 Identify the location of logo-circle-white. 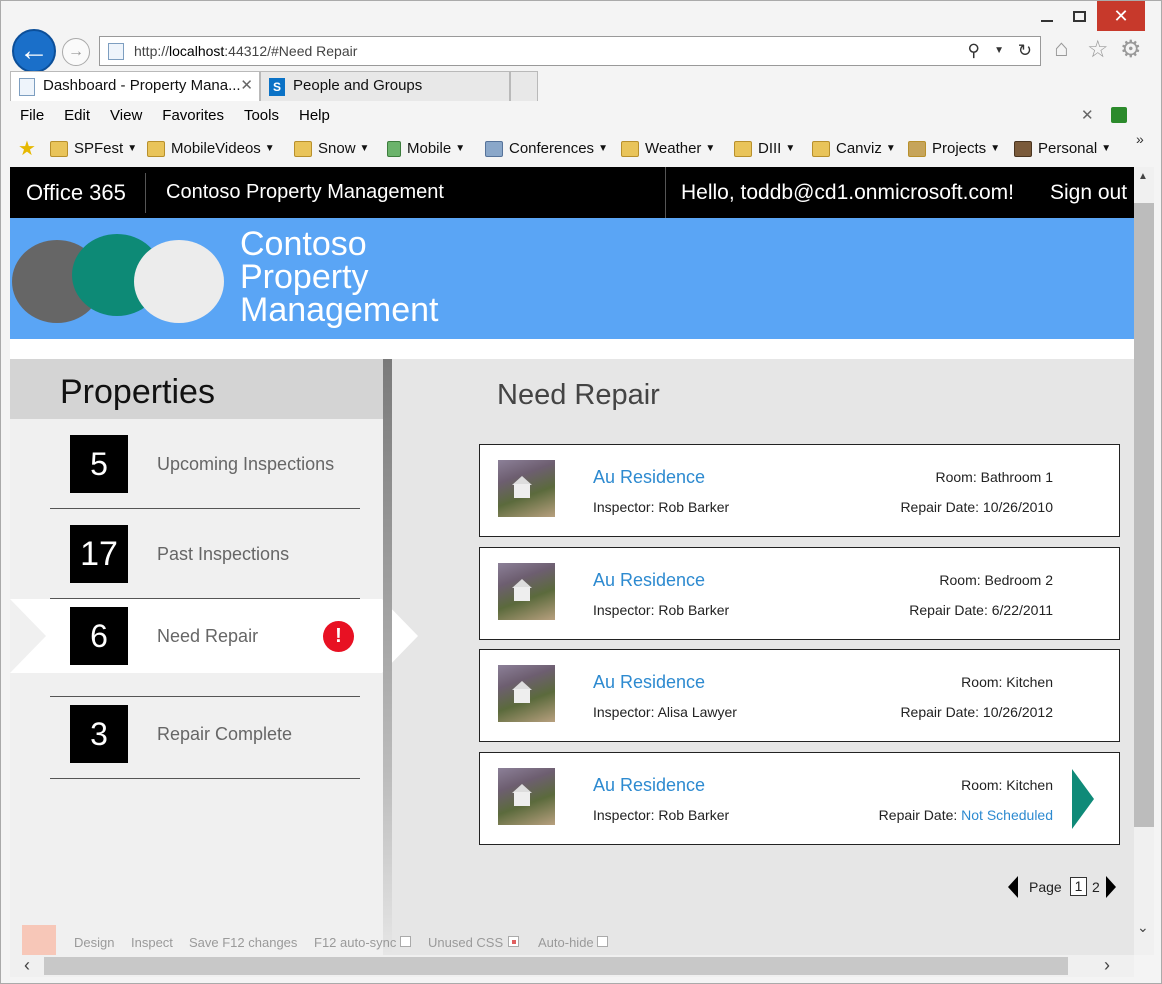
(179, 281).